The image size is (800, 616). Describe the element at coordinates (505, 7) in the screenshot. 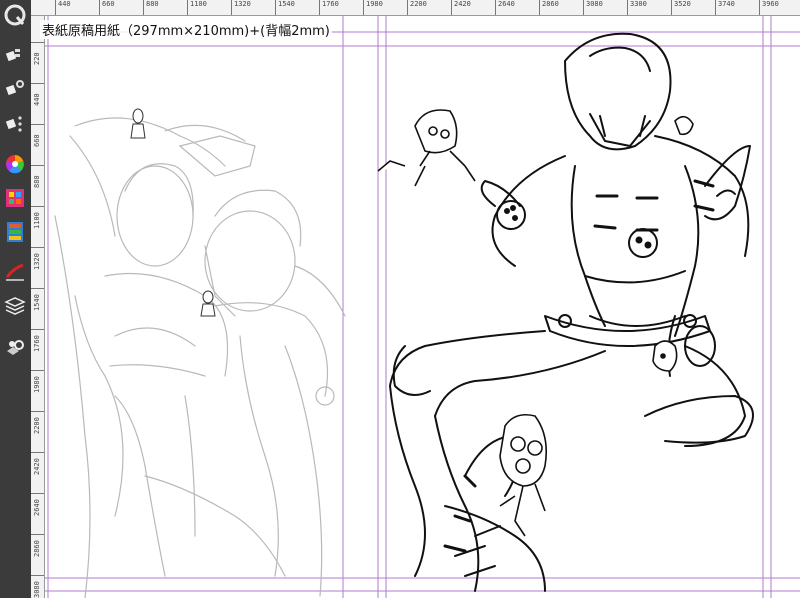

I see `ruler-tick-h: 2640` at that location.